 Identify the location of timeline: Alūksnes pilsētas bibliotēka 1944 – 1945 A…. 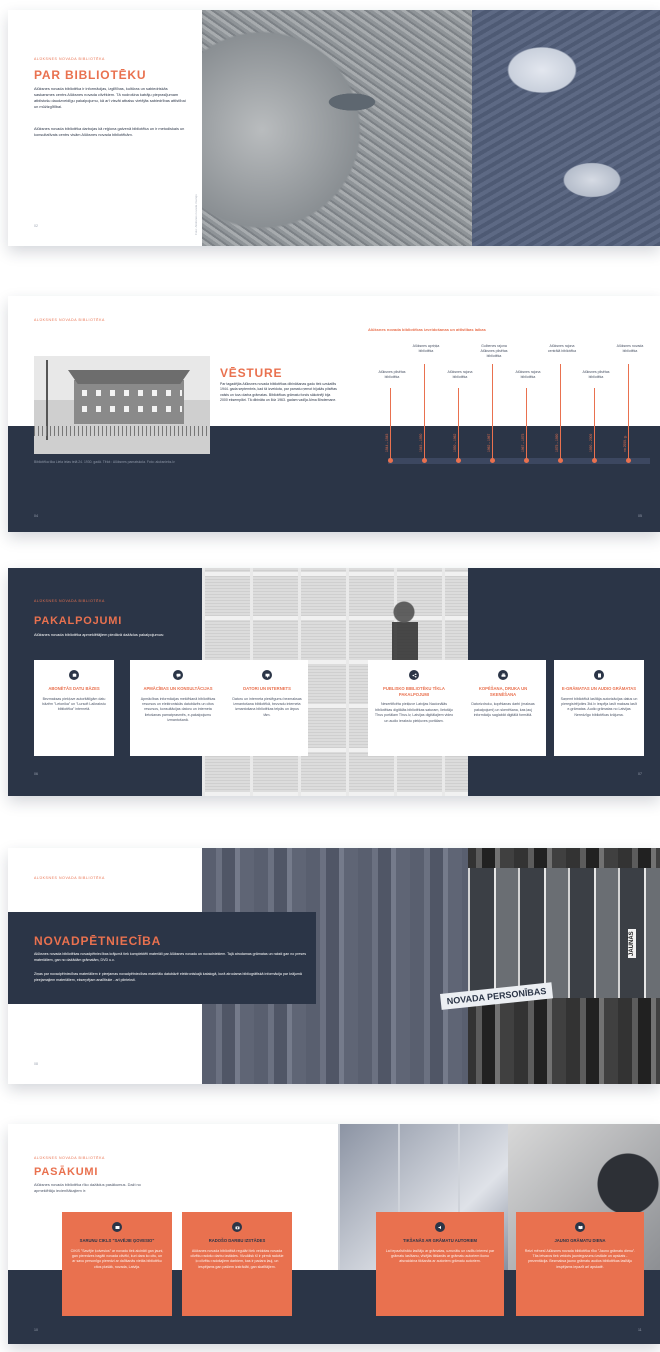
(514, 420).